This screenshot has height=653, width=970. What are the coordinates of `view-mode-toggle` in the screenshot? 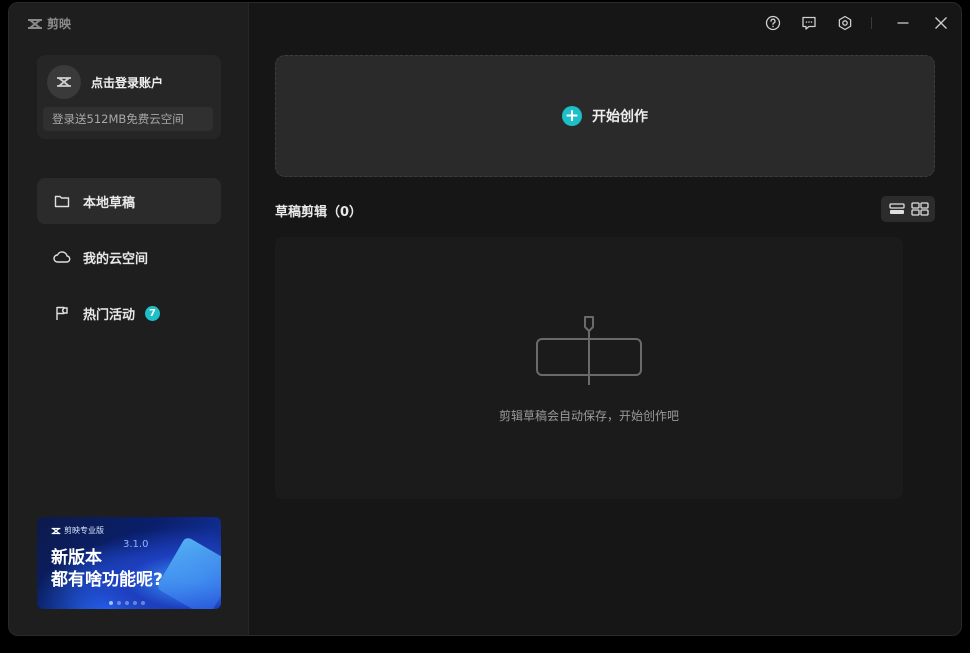 It's located at (908, 209).